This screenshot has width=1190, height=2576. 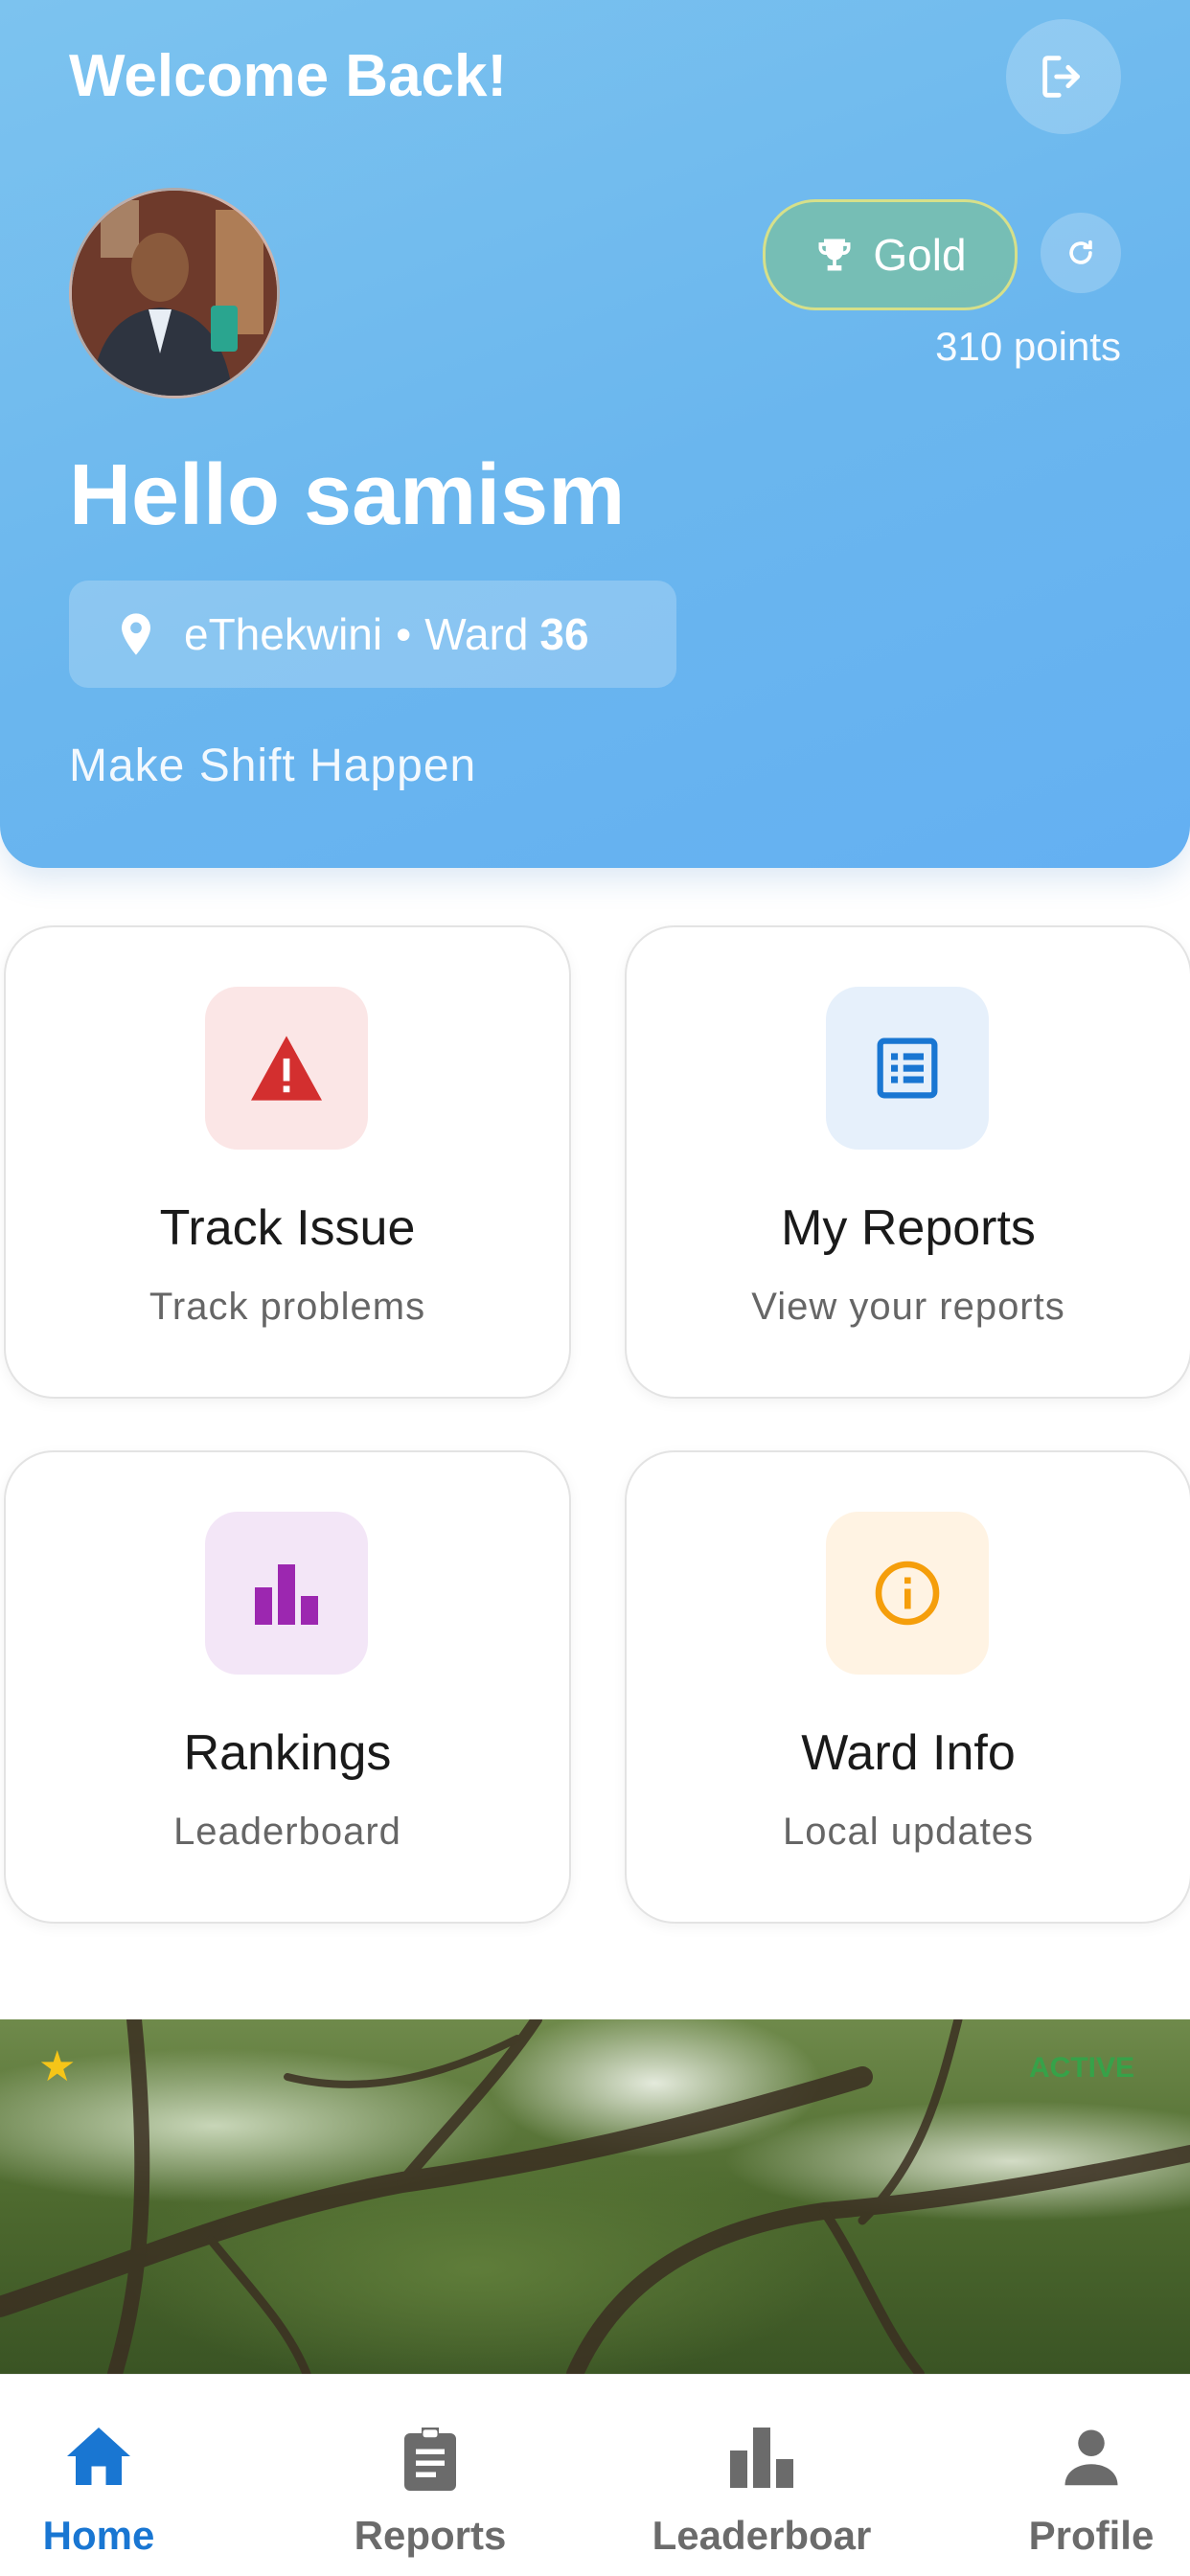 I want to click on nav-label: Reports, so click(x=430, y=2536).